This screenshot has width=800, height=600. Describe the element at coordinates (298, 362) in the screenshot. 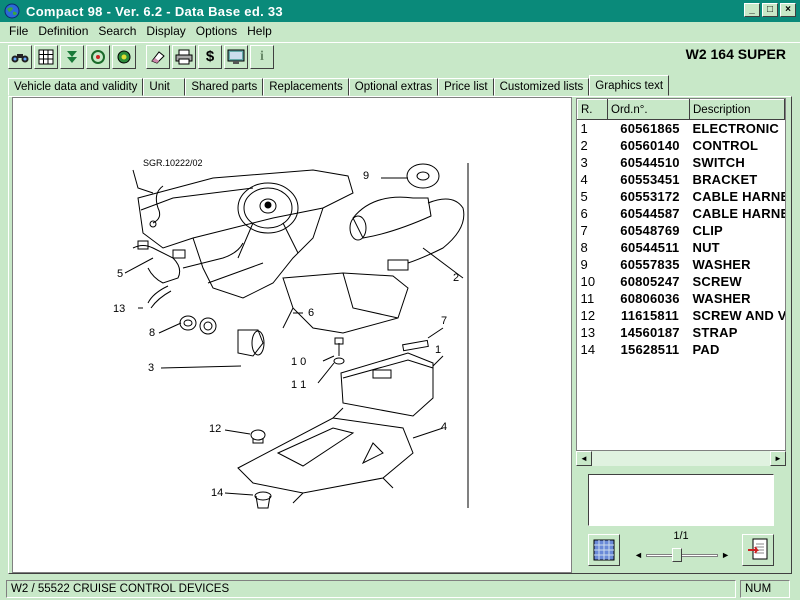

I see `callout-10: 1 0` at that location.